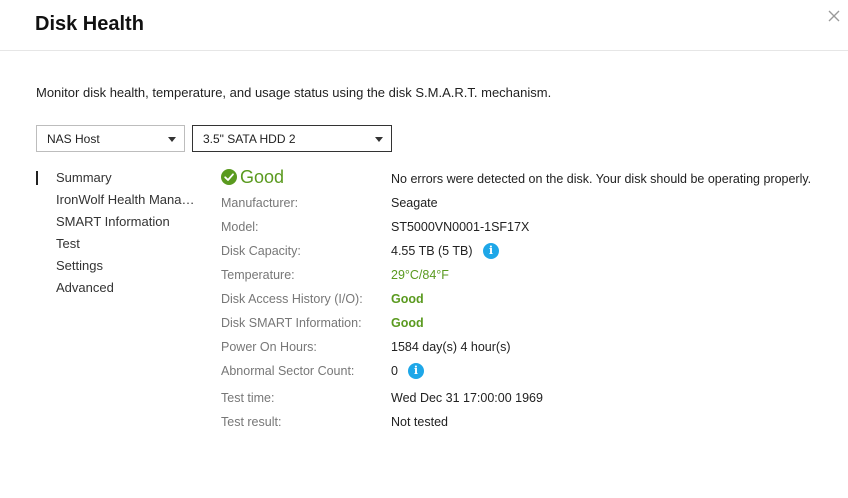  What do you see at coordinates (248, 398) in the screenshot?
I see `test-time-label: Test time:` at bounding box center [248, 398].